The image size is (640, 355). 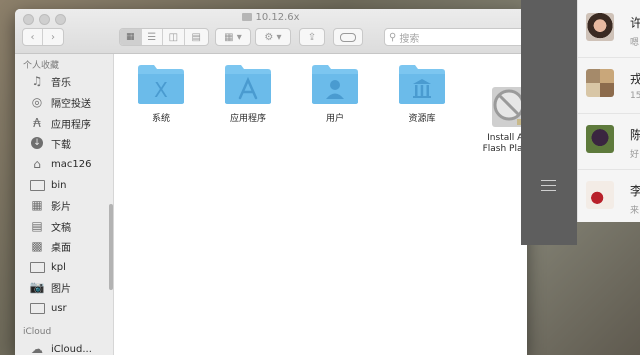 What do you see at coordinates (393, 37) in the screenshot?
I see `search-icon: ⚲` at bounding box center [393, 37].